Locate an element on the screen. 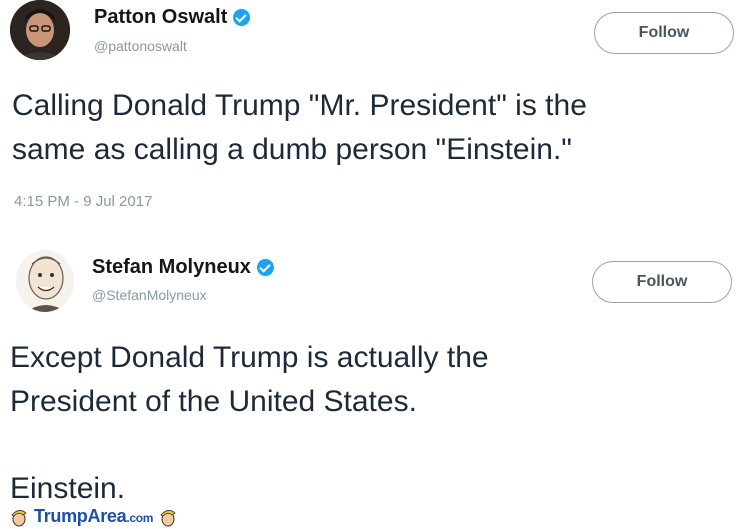  watermark-footer: TrumpArea.com is located at coordinates (370, 517).